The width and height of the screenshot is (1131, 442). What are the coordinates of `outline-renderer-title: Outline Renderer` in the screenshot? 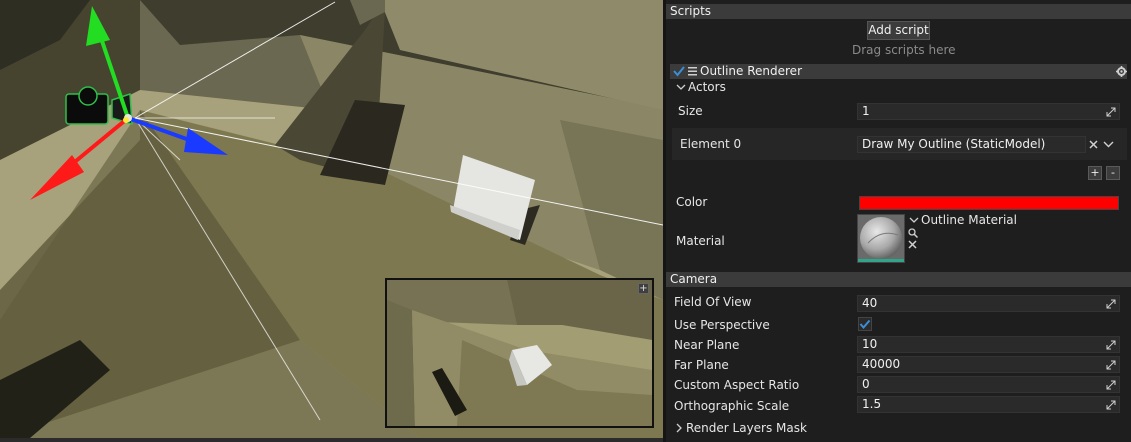 It's located at (751, 71).